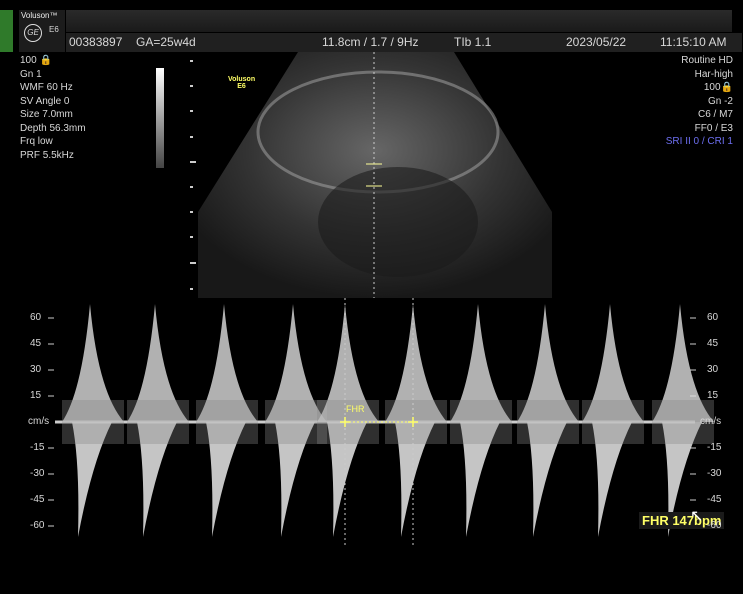 This screenshot has height=594, width=743. What do you see at coordinates (715, 114) in the screenshot?
I see `param-cm: C6 / M7` at bounding box center [715, 114].